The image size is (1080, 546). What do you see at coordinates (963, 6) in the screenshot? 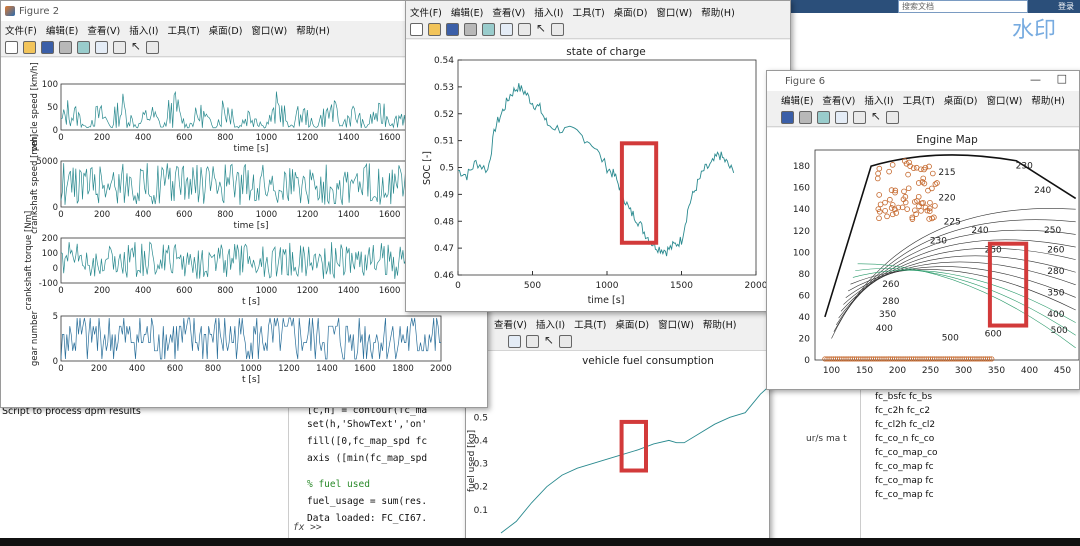
I see `search-box: 搜索文档` at bounding box center [963, 6].